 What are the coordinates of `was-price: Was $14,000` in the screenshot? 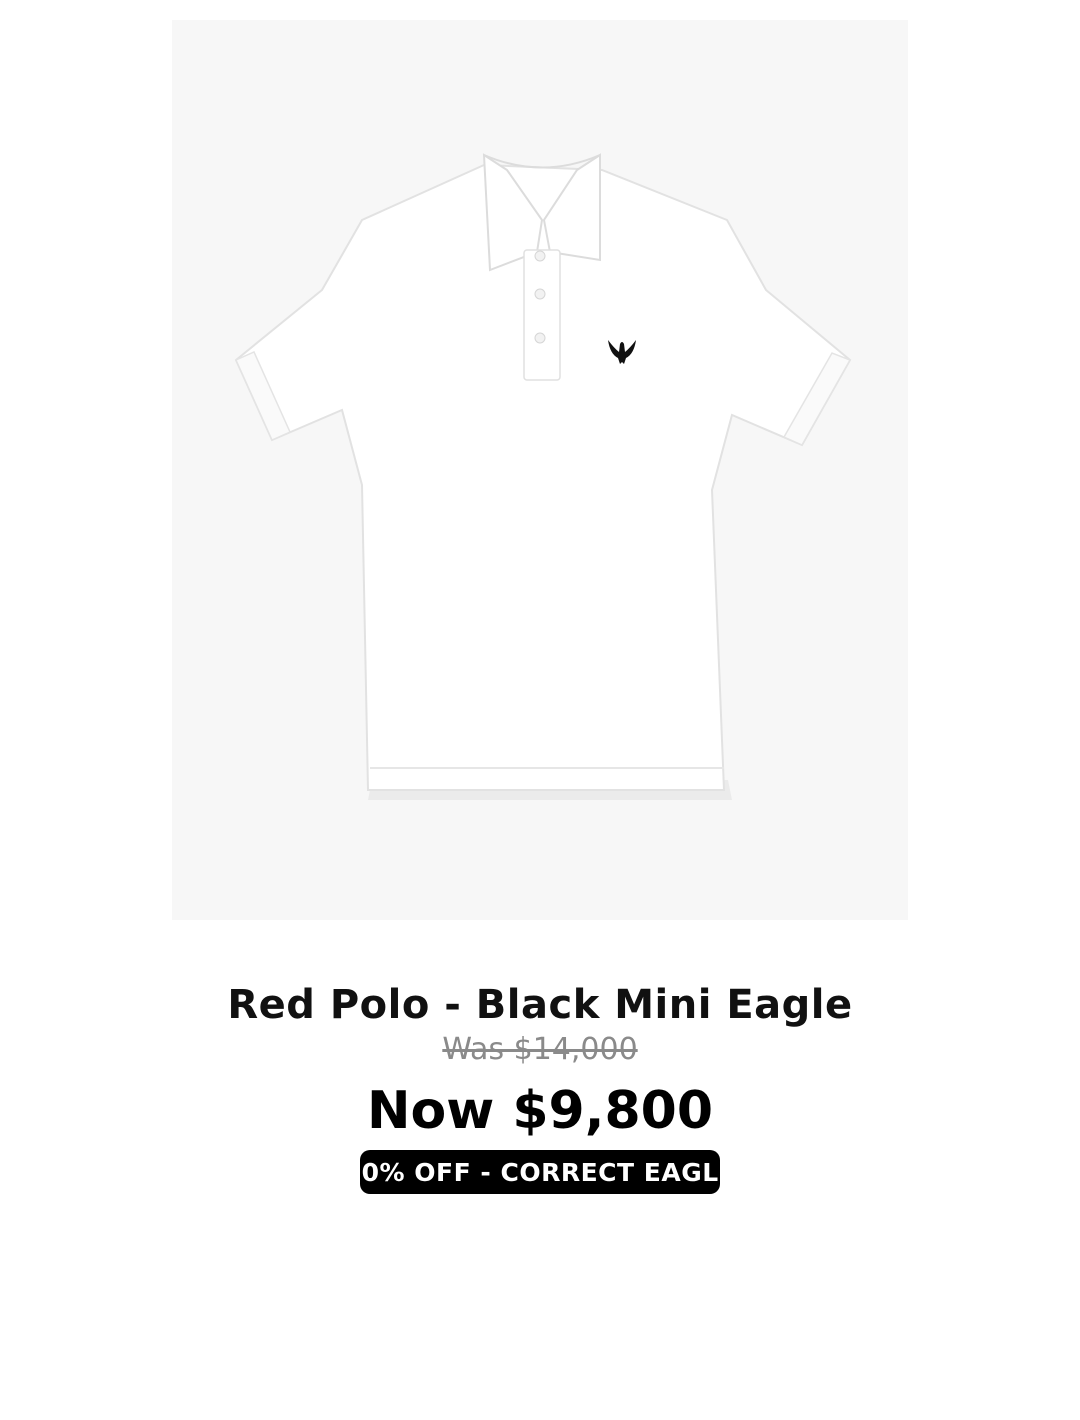 It's located at (540, 1049).